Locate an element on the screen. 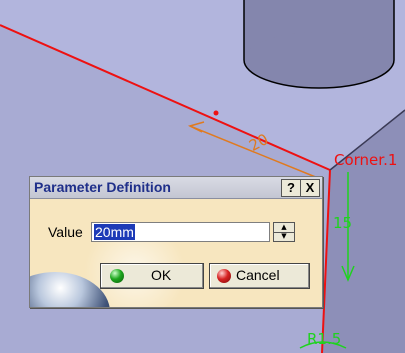  value-spinner: ▲ ▼ is located at coordinates (284, 232).